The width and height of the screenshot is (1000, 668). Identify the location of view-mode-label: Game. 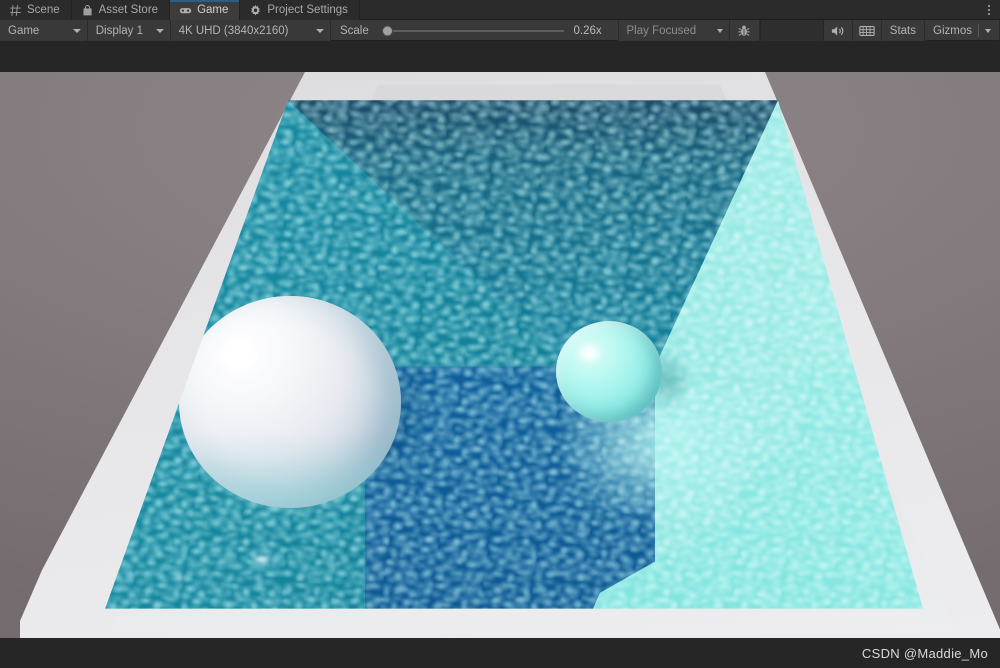
(24, 30).